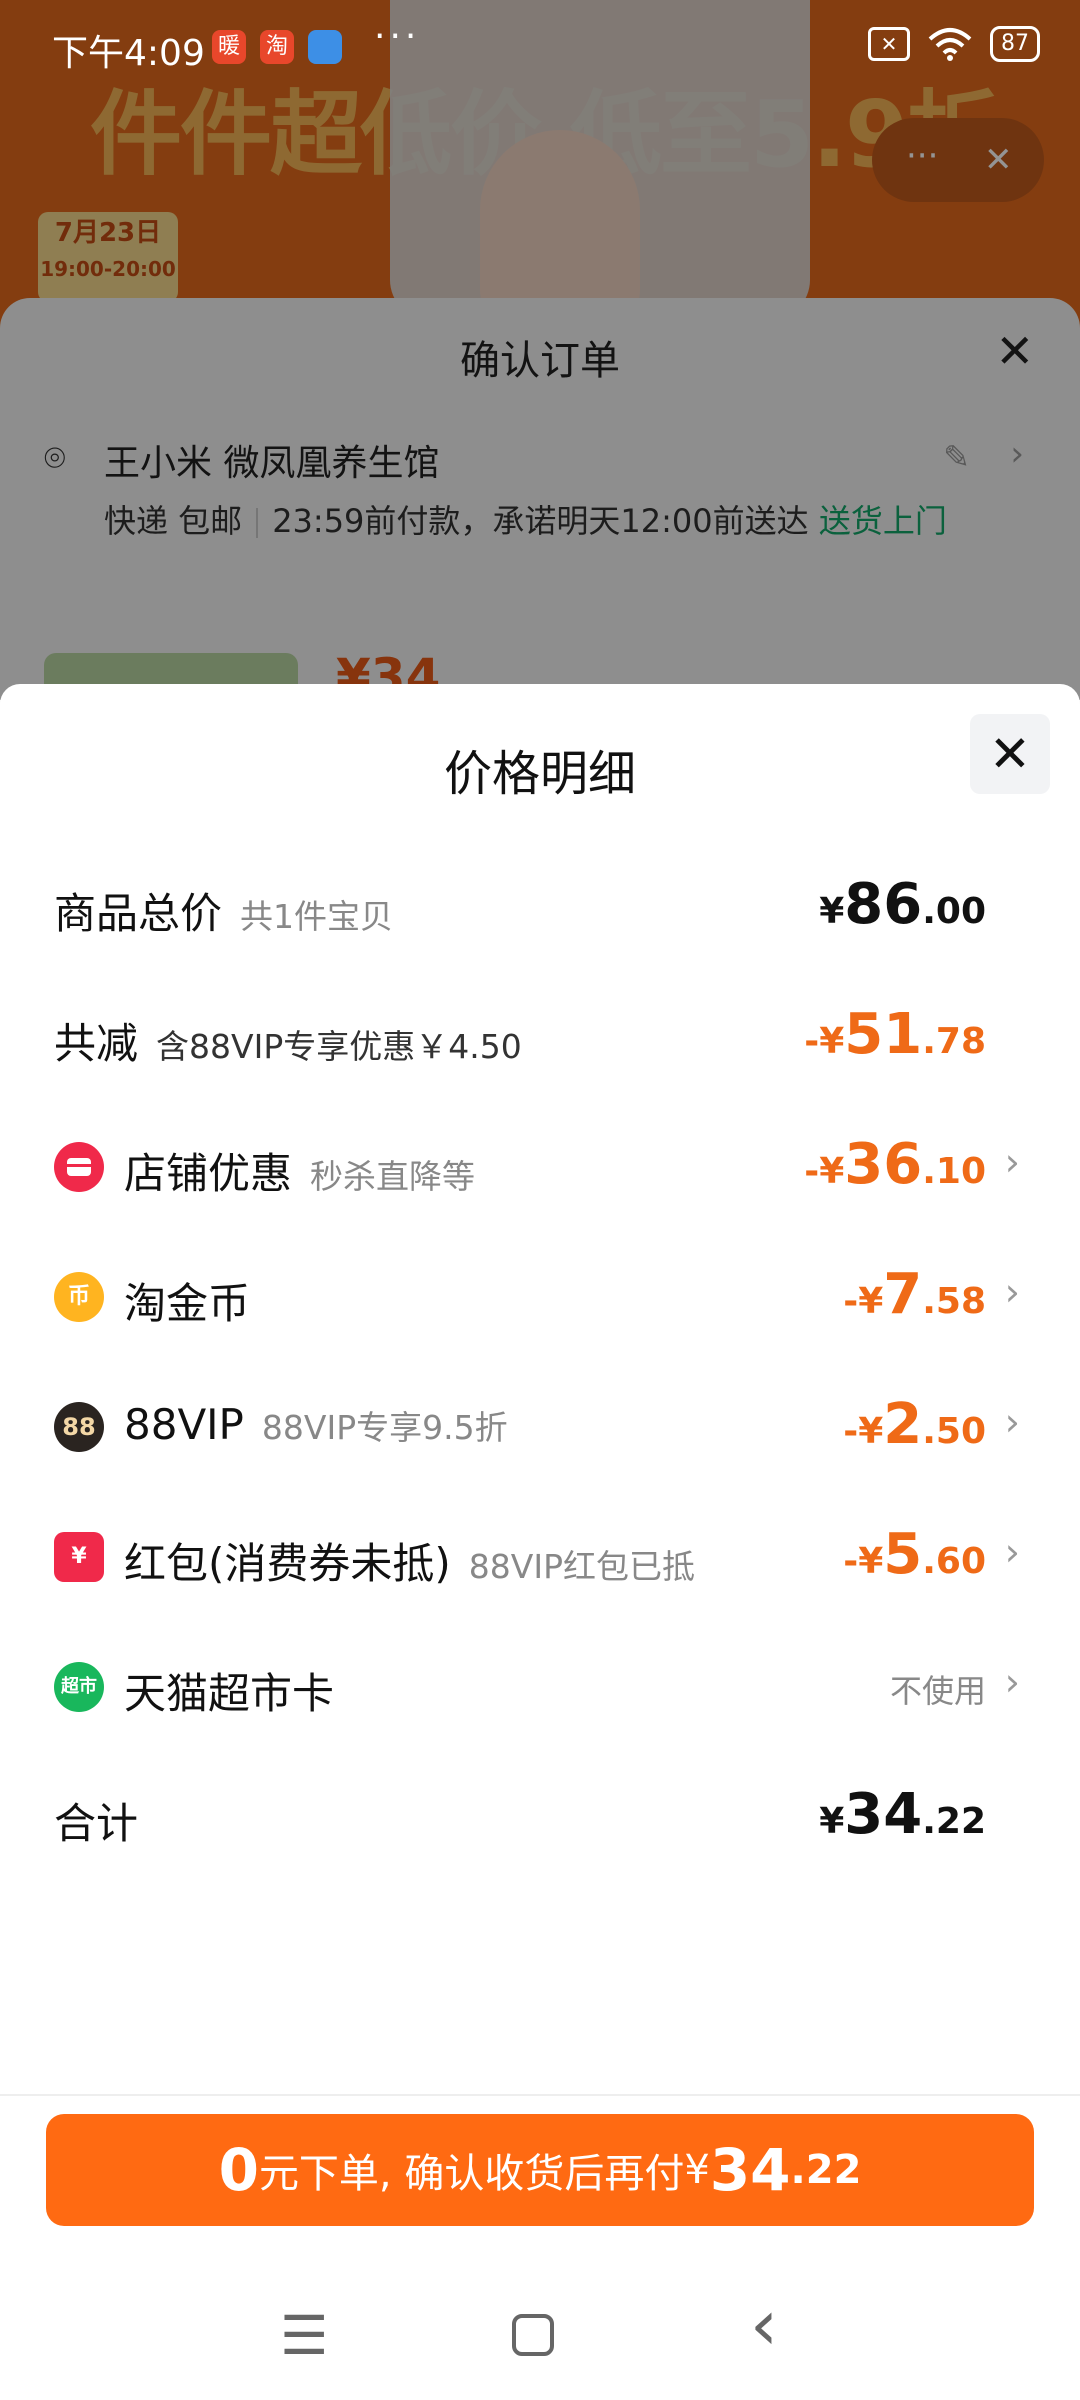  What do you see at coordinates (954, 1301) in the screenshot?
I see `amount-decimal: .58` at bounding box center [954, 1301].